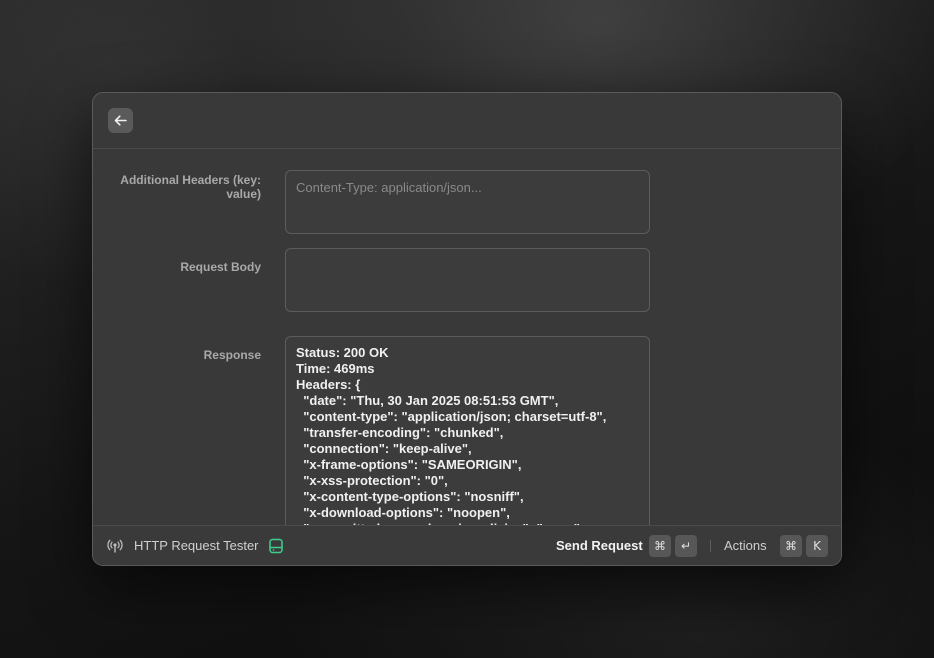 The width and height of the screenshot is (934, 658). What do you see at coordinates (427, 400) in the screenshot?
I see `response-line: "date": "Thu, 30 Jan 2025 08:51:53 GMT",` at bounding box center [427, 400].